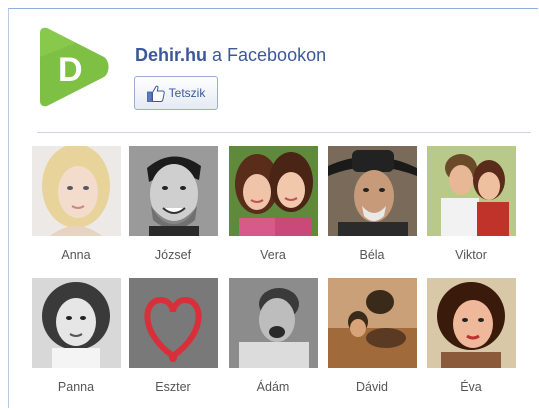 Image resolution: width=539 pixels, height=410 pixels. I want to click on fan-name: Vera, so click(273, 255).